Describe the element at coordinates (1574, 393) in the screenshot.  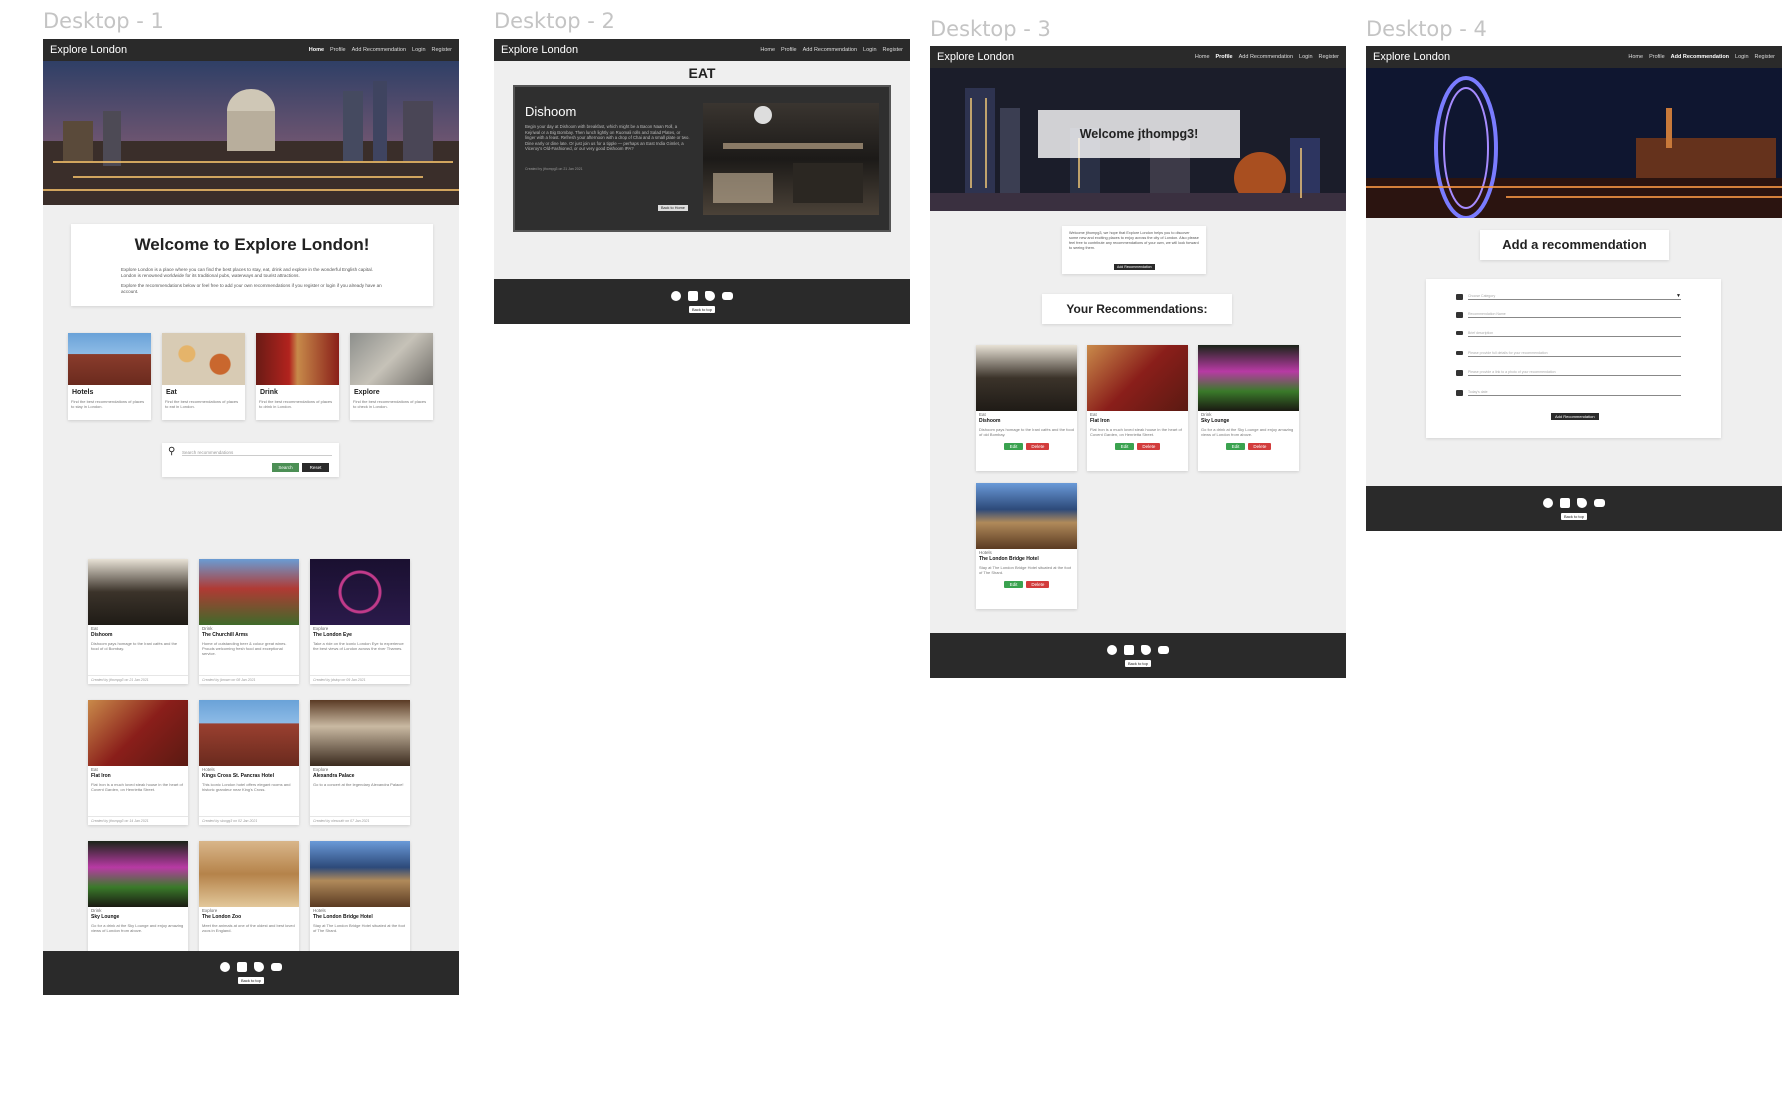
I see `date-field: Today's date` at that location.